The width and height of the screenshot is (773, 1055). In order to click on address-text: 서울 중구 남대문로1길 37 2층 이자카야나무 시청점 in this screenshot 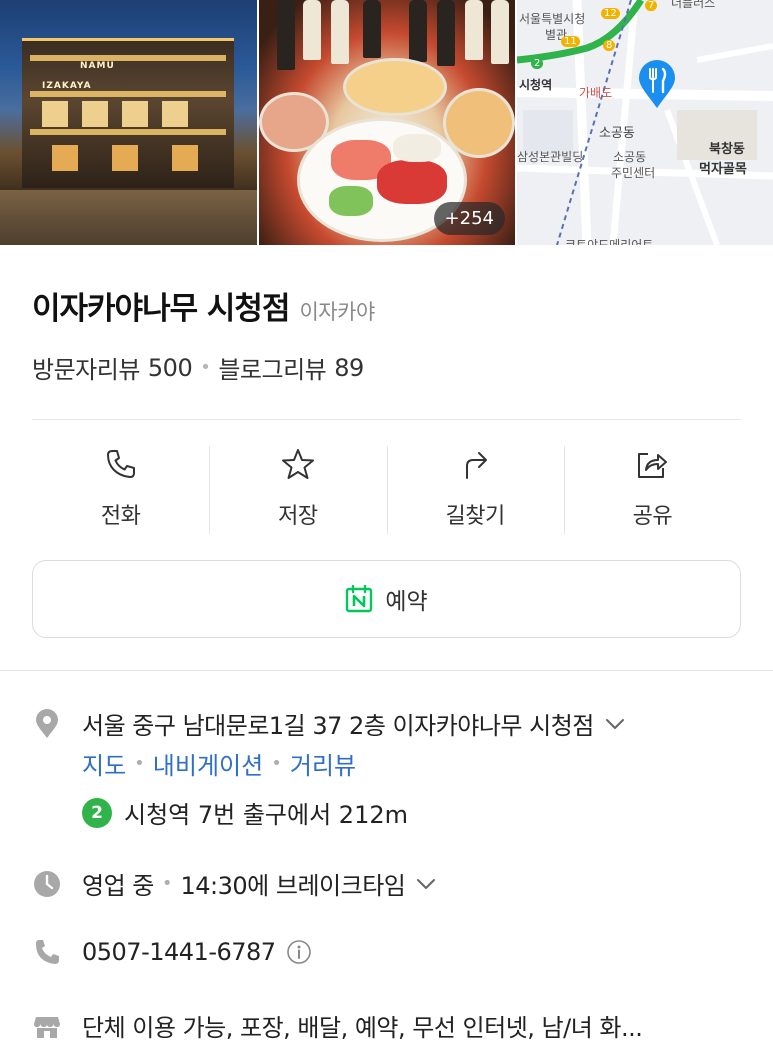, I will do `click(338, 726)`.